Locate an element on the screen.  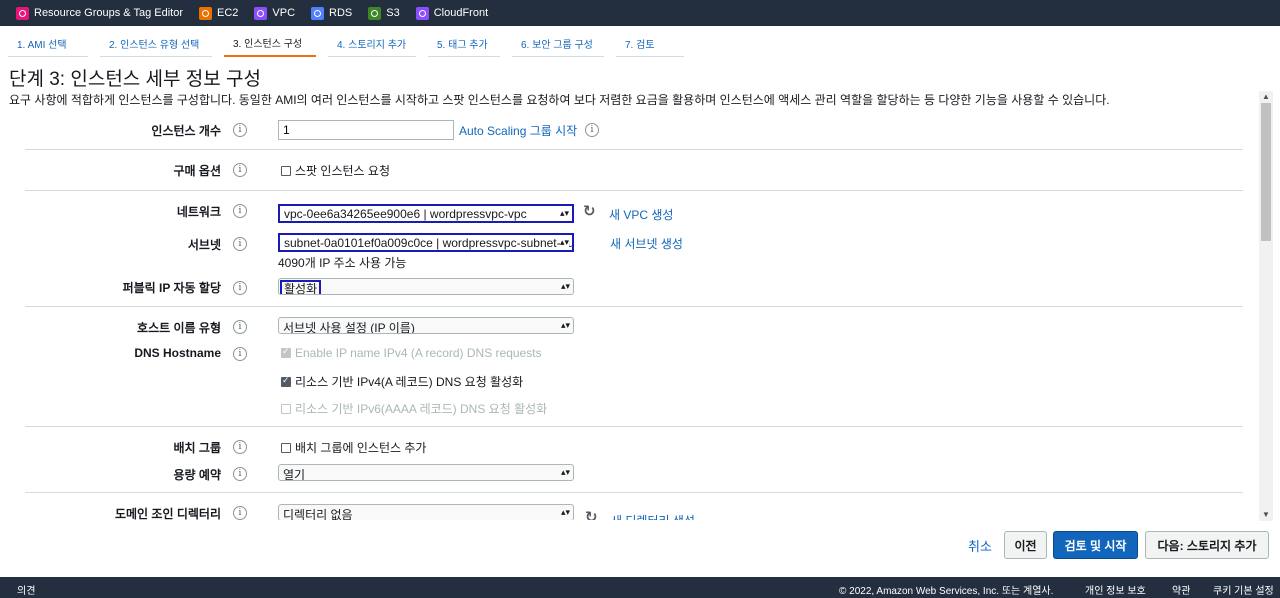
scroll-up-icon: ▲ is located at coordinates (1266, 97).